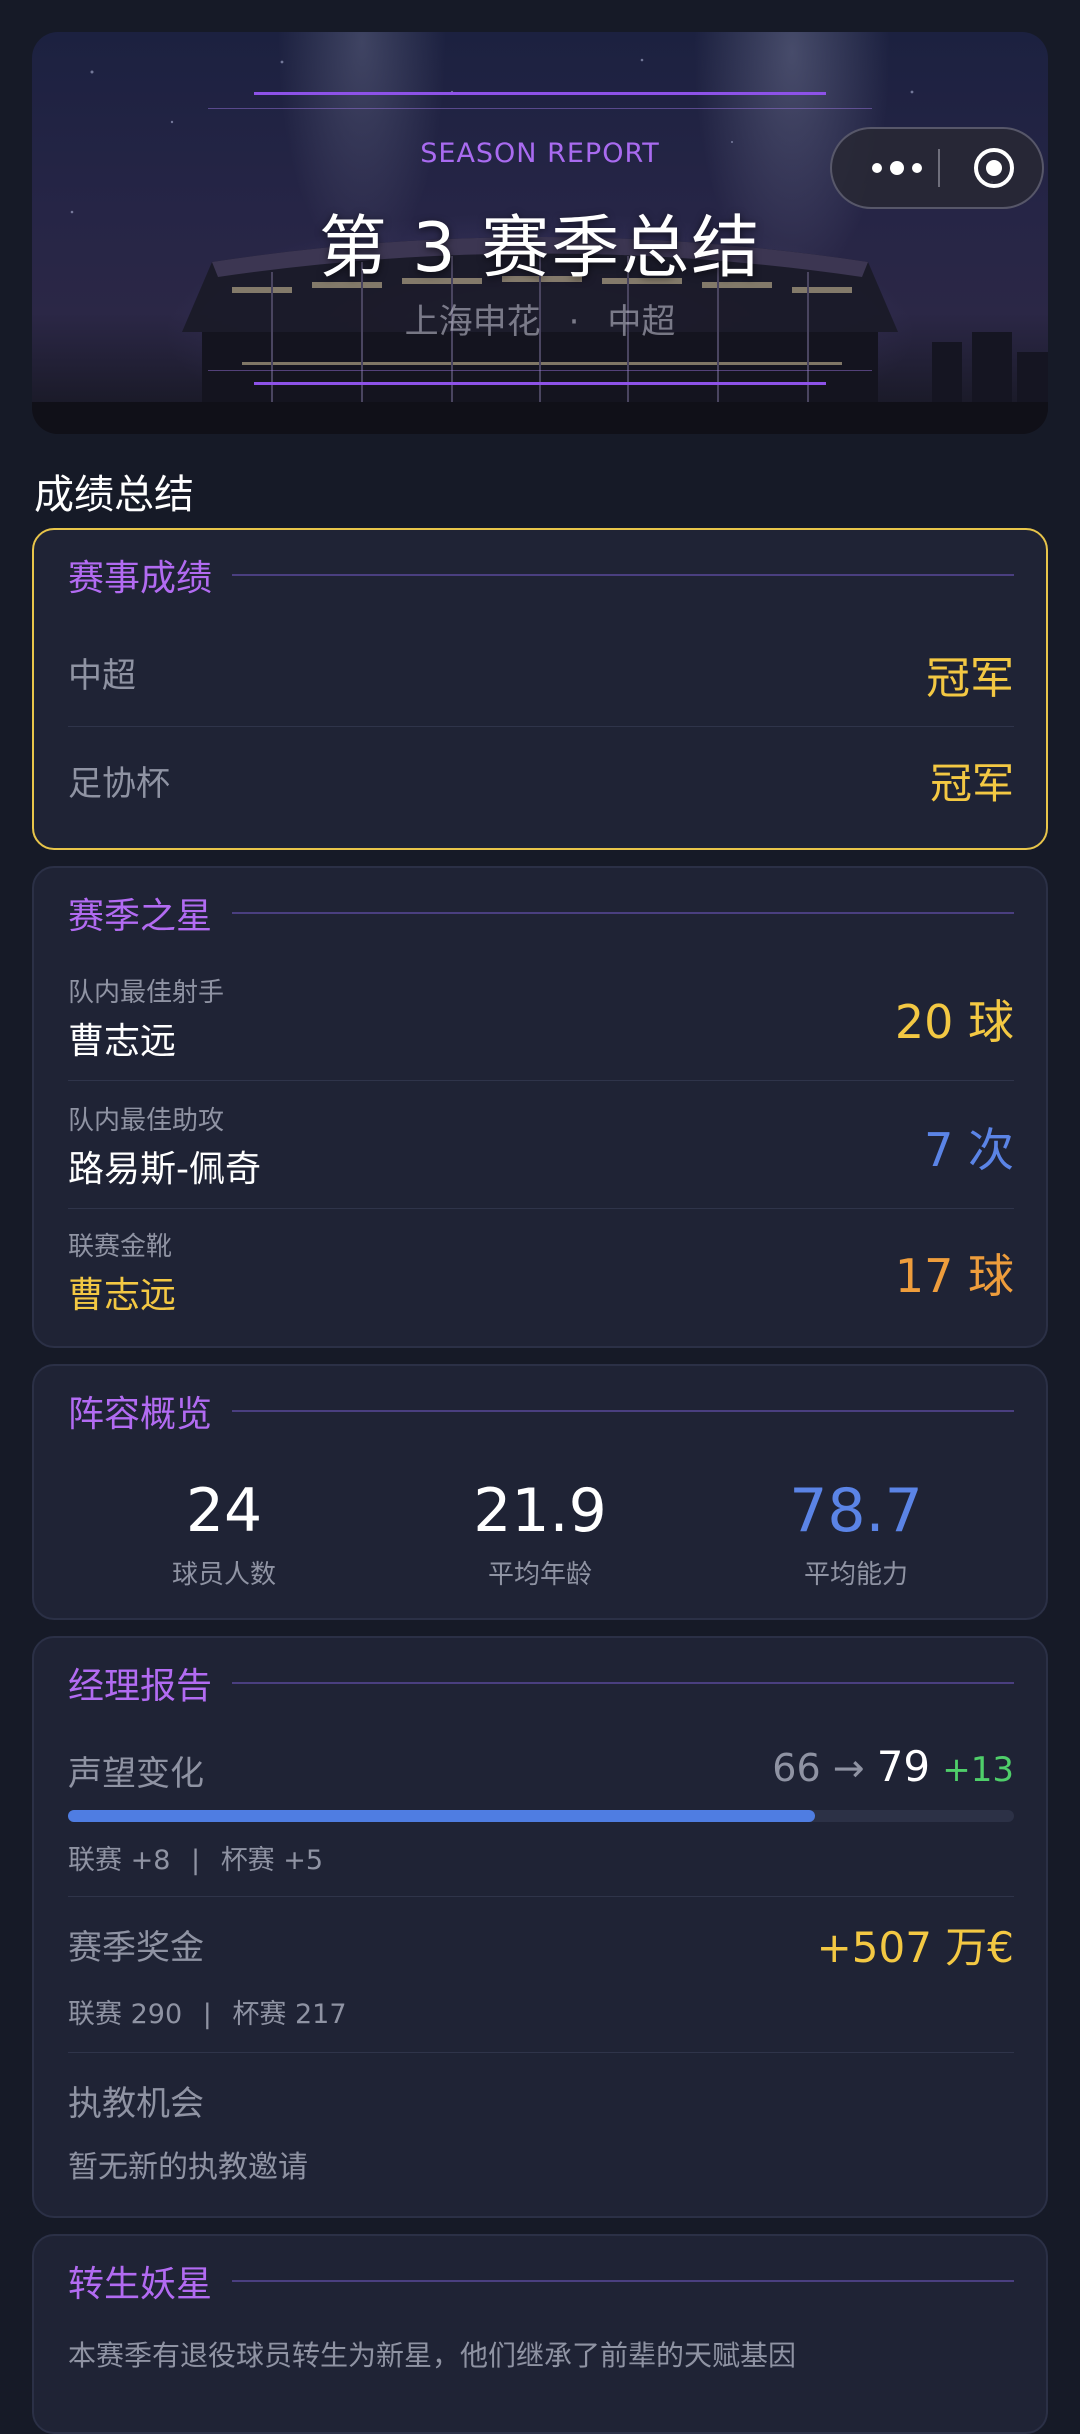 This screenshot has width=1080, height=2434. I want to click on summary-section-title: 成绩总结, so click(114, 495).